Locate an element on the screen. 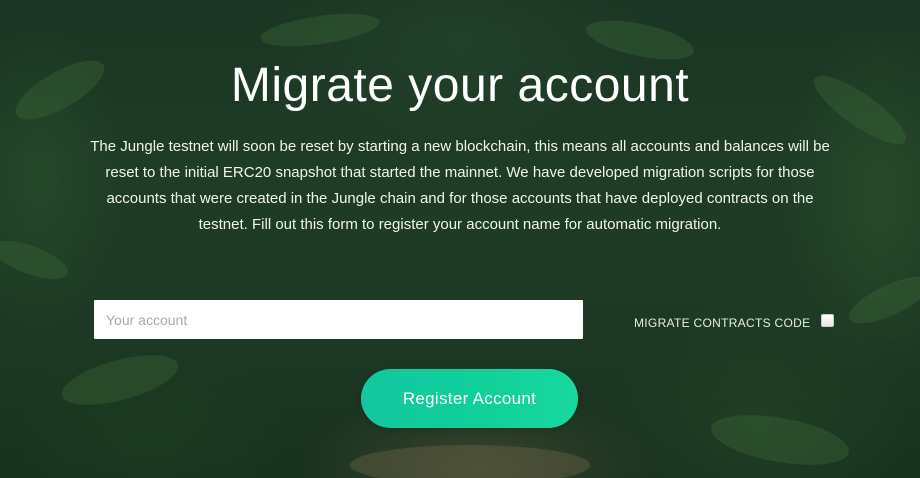 The image size is (920, 478). migrate-contracts-label: MIGRATE CONTRACTS CODE is located at coordinates (722, 323).